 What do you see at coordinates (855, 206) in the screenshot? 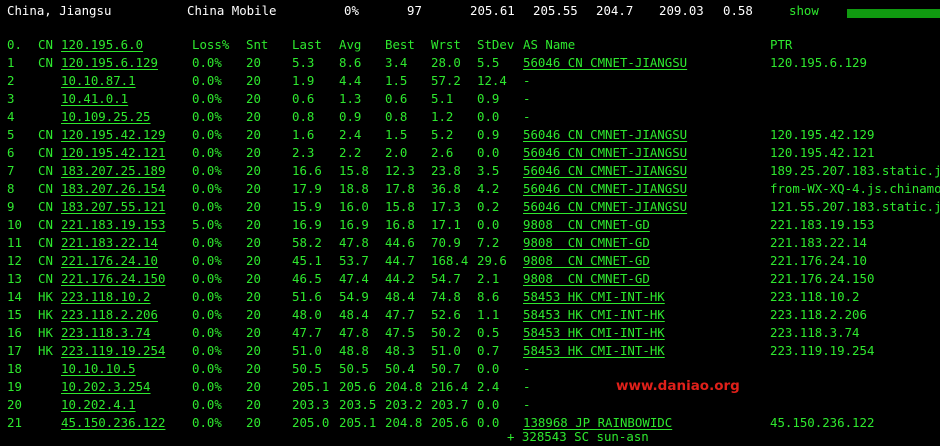
I see `hop-ptr: 121.55.207.183.static.j` at bounding box center [855, 206].